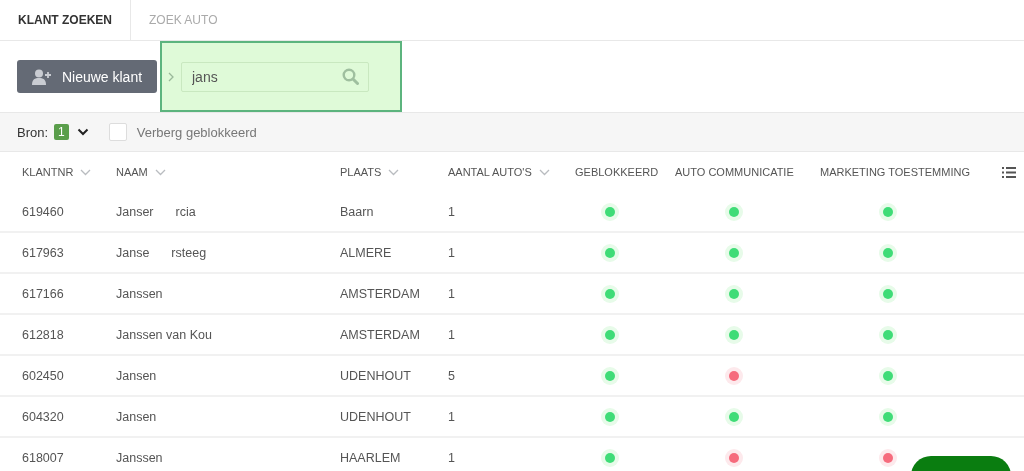 The width and height of the screenshot is (1024, 471). I want to click on column-header: NAAM, so click(132, 172).